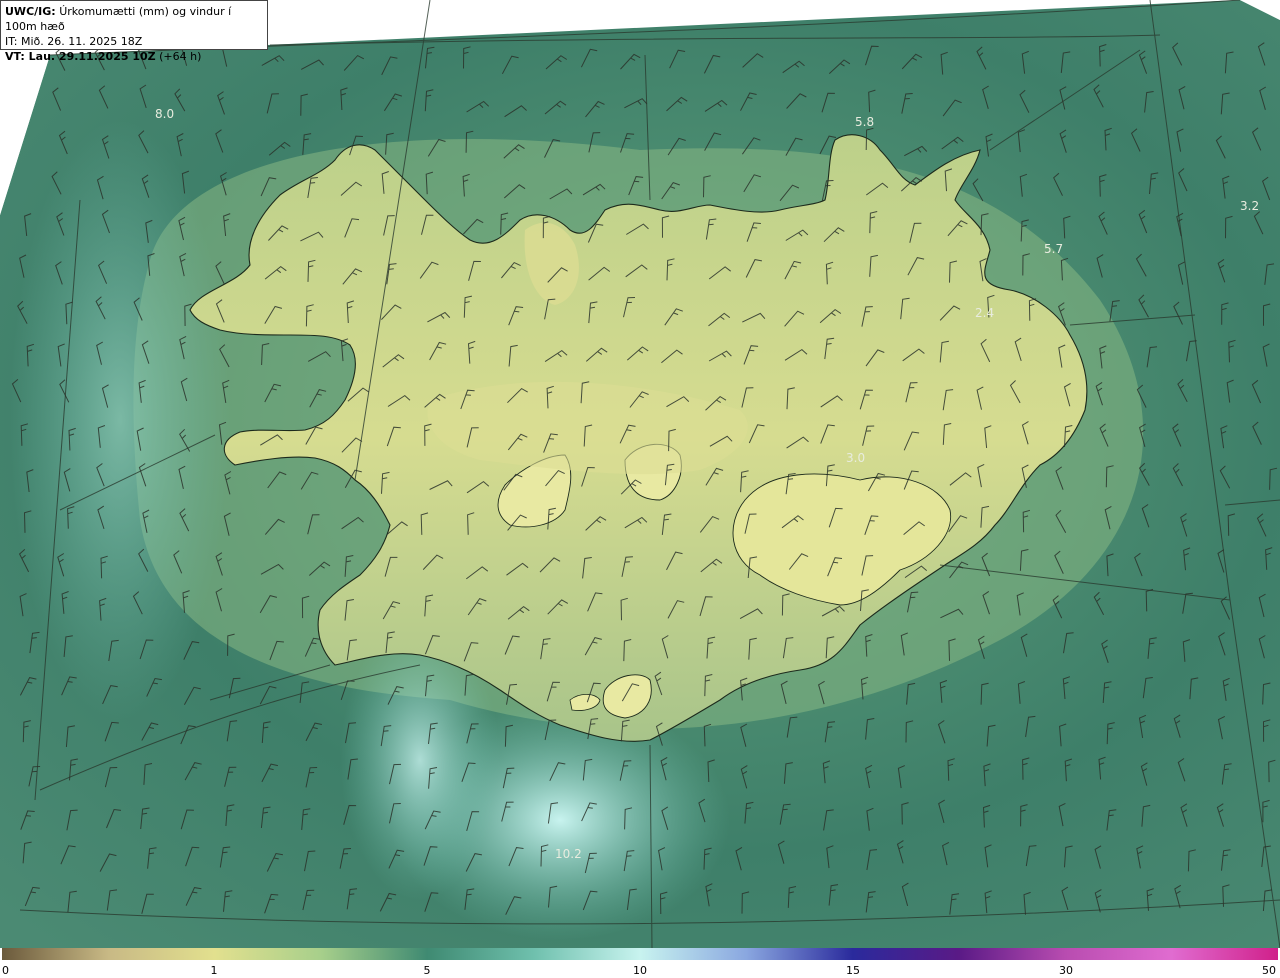 The width and height of the screenshot is (1280, 978). What do you see at coordinates (1053, 249) in the screenshot?
I see `label-northeast: 5.7` at bounding box center [1053, 249].